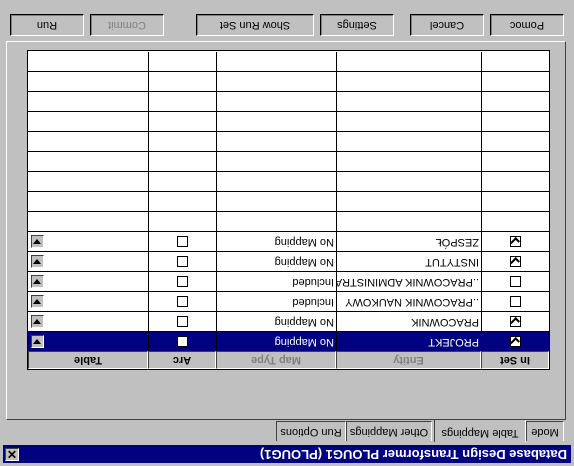 The height and width of the screenshot is (466, 574). I want to click on cancel-button: Cancel, so click(447, 25).